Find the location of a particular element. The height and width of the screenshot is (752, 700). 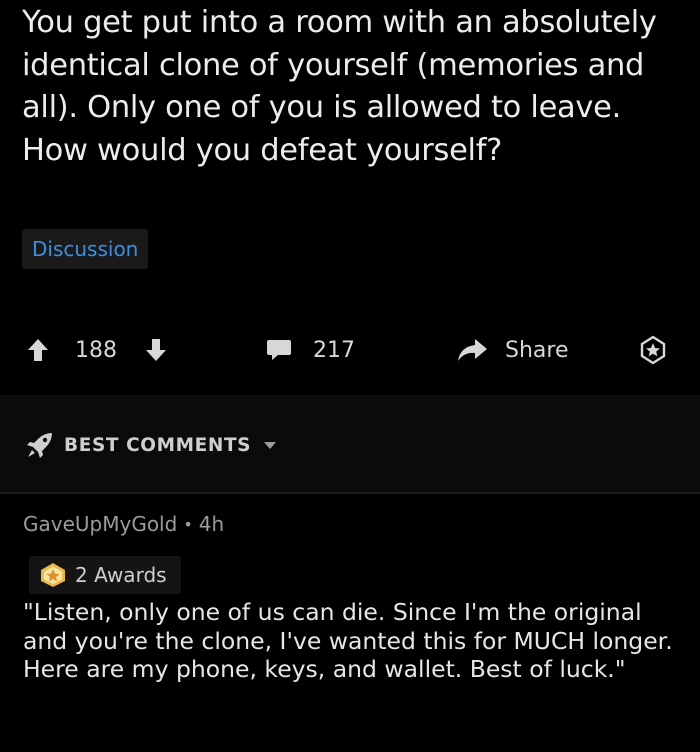

comment-awards: 2 Awards is located at coordinates (105, 575).